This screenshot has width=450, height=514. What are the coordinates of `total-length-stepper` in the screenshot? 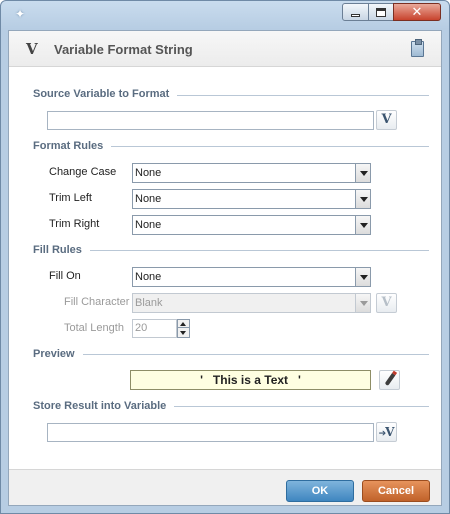 It's located at (183, 328).